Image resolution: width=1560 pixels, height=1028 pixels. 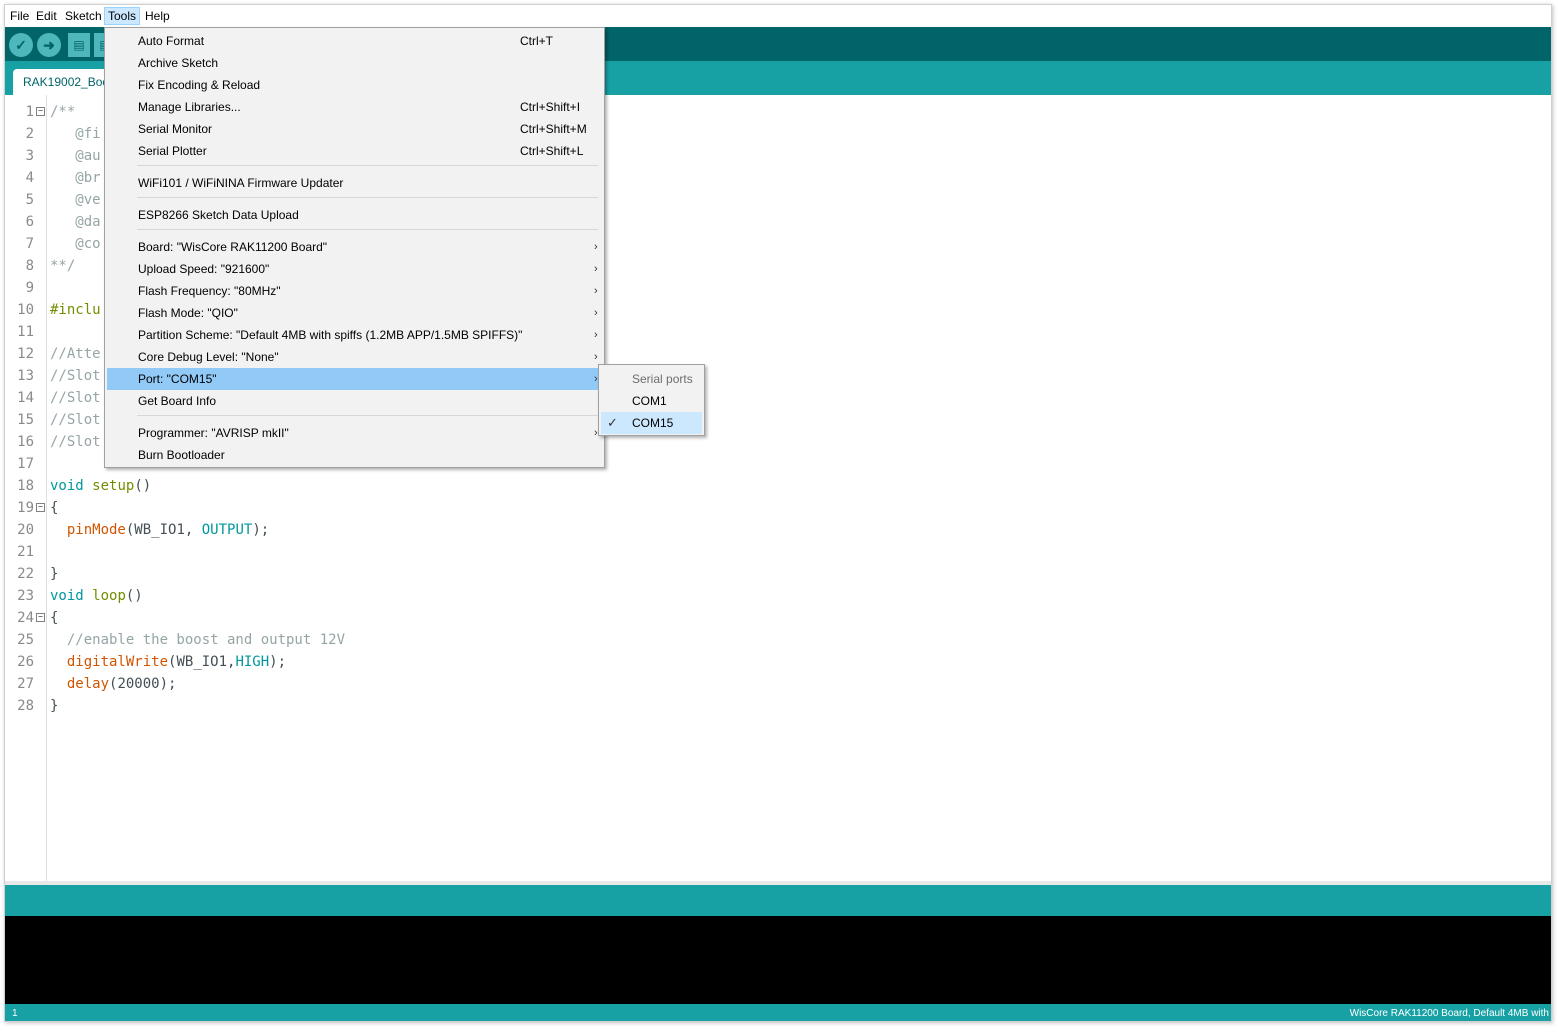 What do you see at coordinates (353, 401) in the screenshot?
I see `menu-item-get-board-info: Get Board Info` at bounding box center [353, 401].